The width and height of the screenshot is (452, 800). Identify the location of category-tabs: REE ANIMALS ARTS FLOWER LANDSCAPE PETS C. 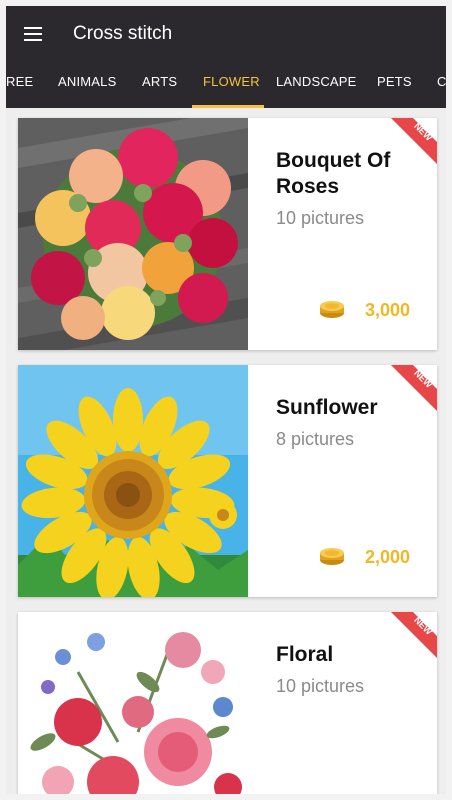
(226, 86).